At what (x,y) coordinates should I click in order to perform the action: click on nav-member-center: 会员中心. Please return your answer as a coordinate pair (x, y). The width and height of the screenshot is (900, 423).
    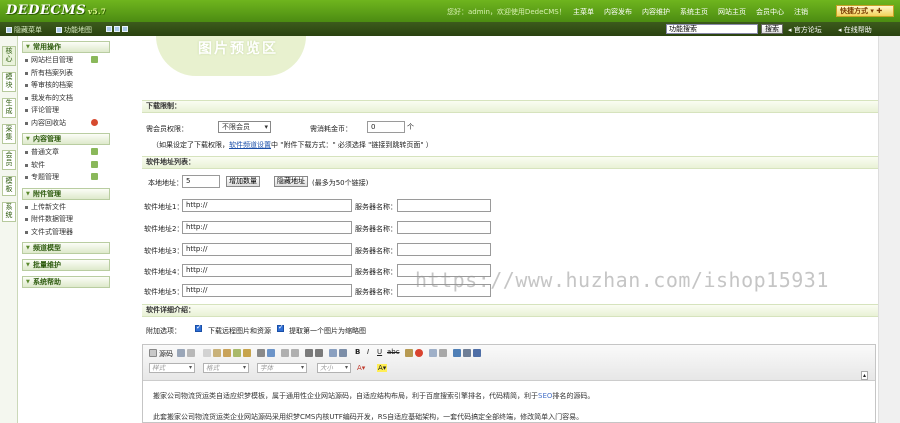
    Looking at the image, I should click on (770, 12).